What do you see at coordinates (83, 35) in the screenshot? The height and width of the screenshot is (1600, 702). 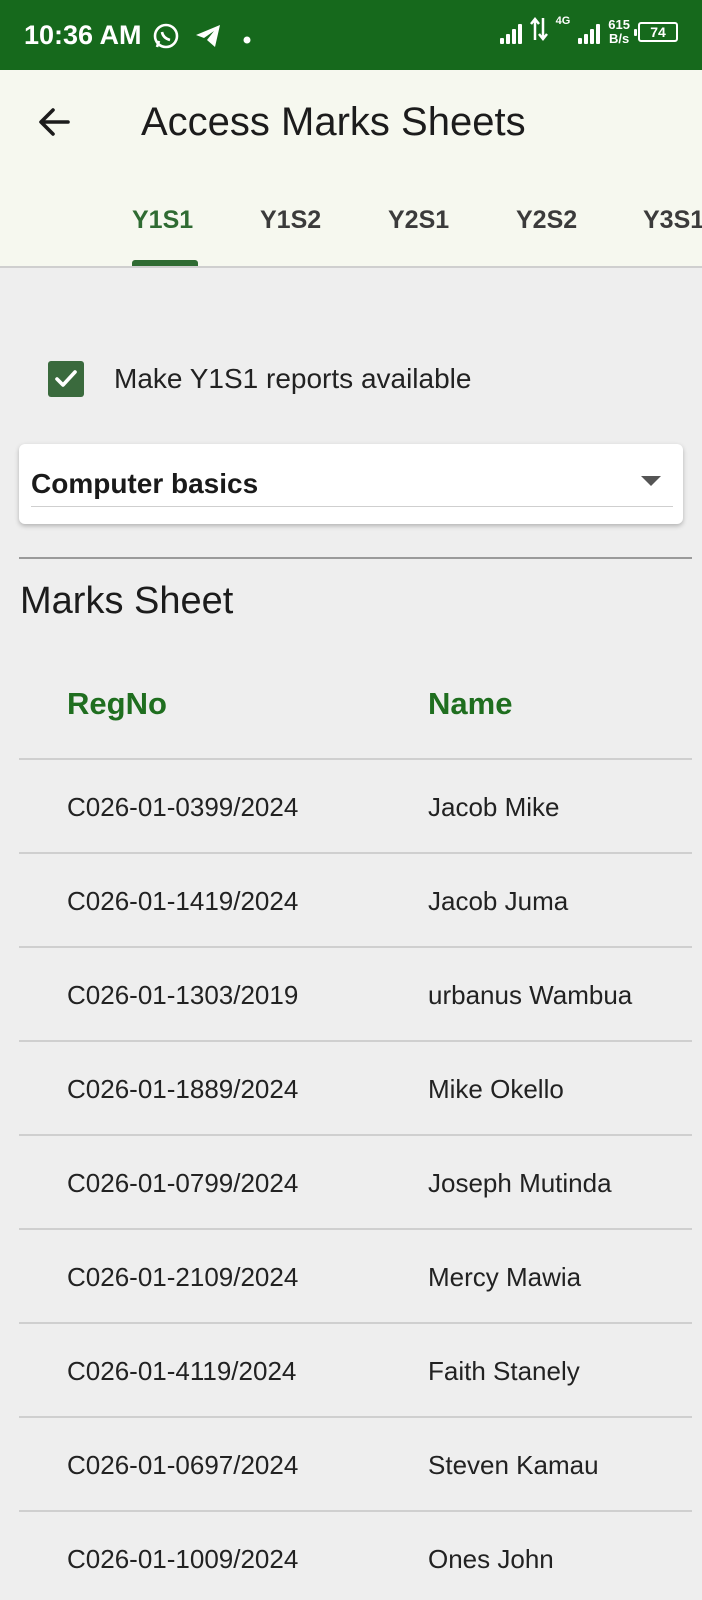 I see `status-time: 10:36 AM` at bounding box center [83, 35].